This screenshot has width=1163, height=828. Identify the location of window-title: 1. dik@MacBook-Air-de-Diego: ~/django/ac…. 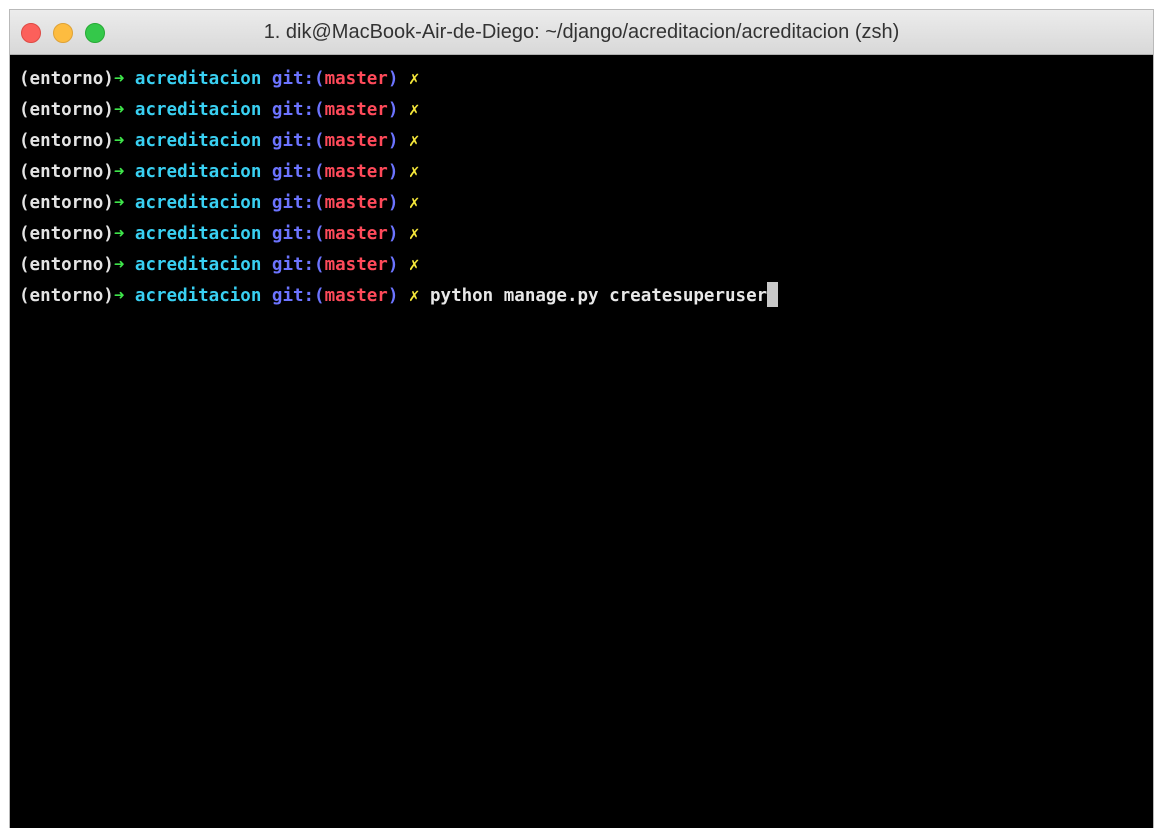
(581, 32).